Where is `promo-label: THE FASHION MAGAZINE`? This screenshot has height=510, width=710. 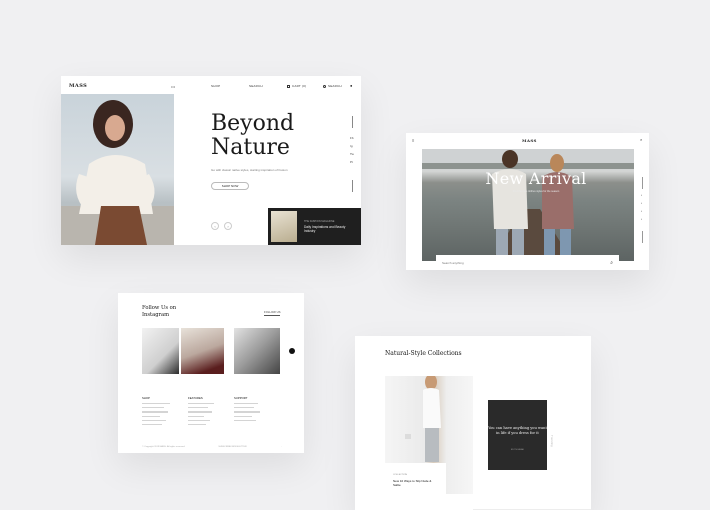
promo-label: THE FASHION MAGAZINE is located at coordinates (319, 221).